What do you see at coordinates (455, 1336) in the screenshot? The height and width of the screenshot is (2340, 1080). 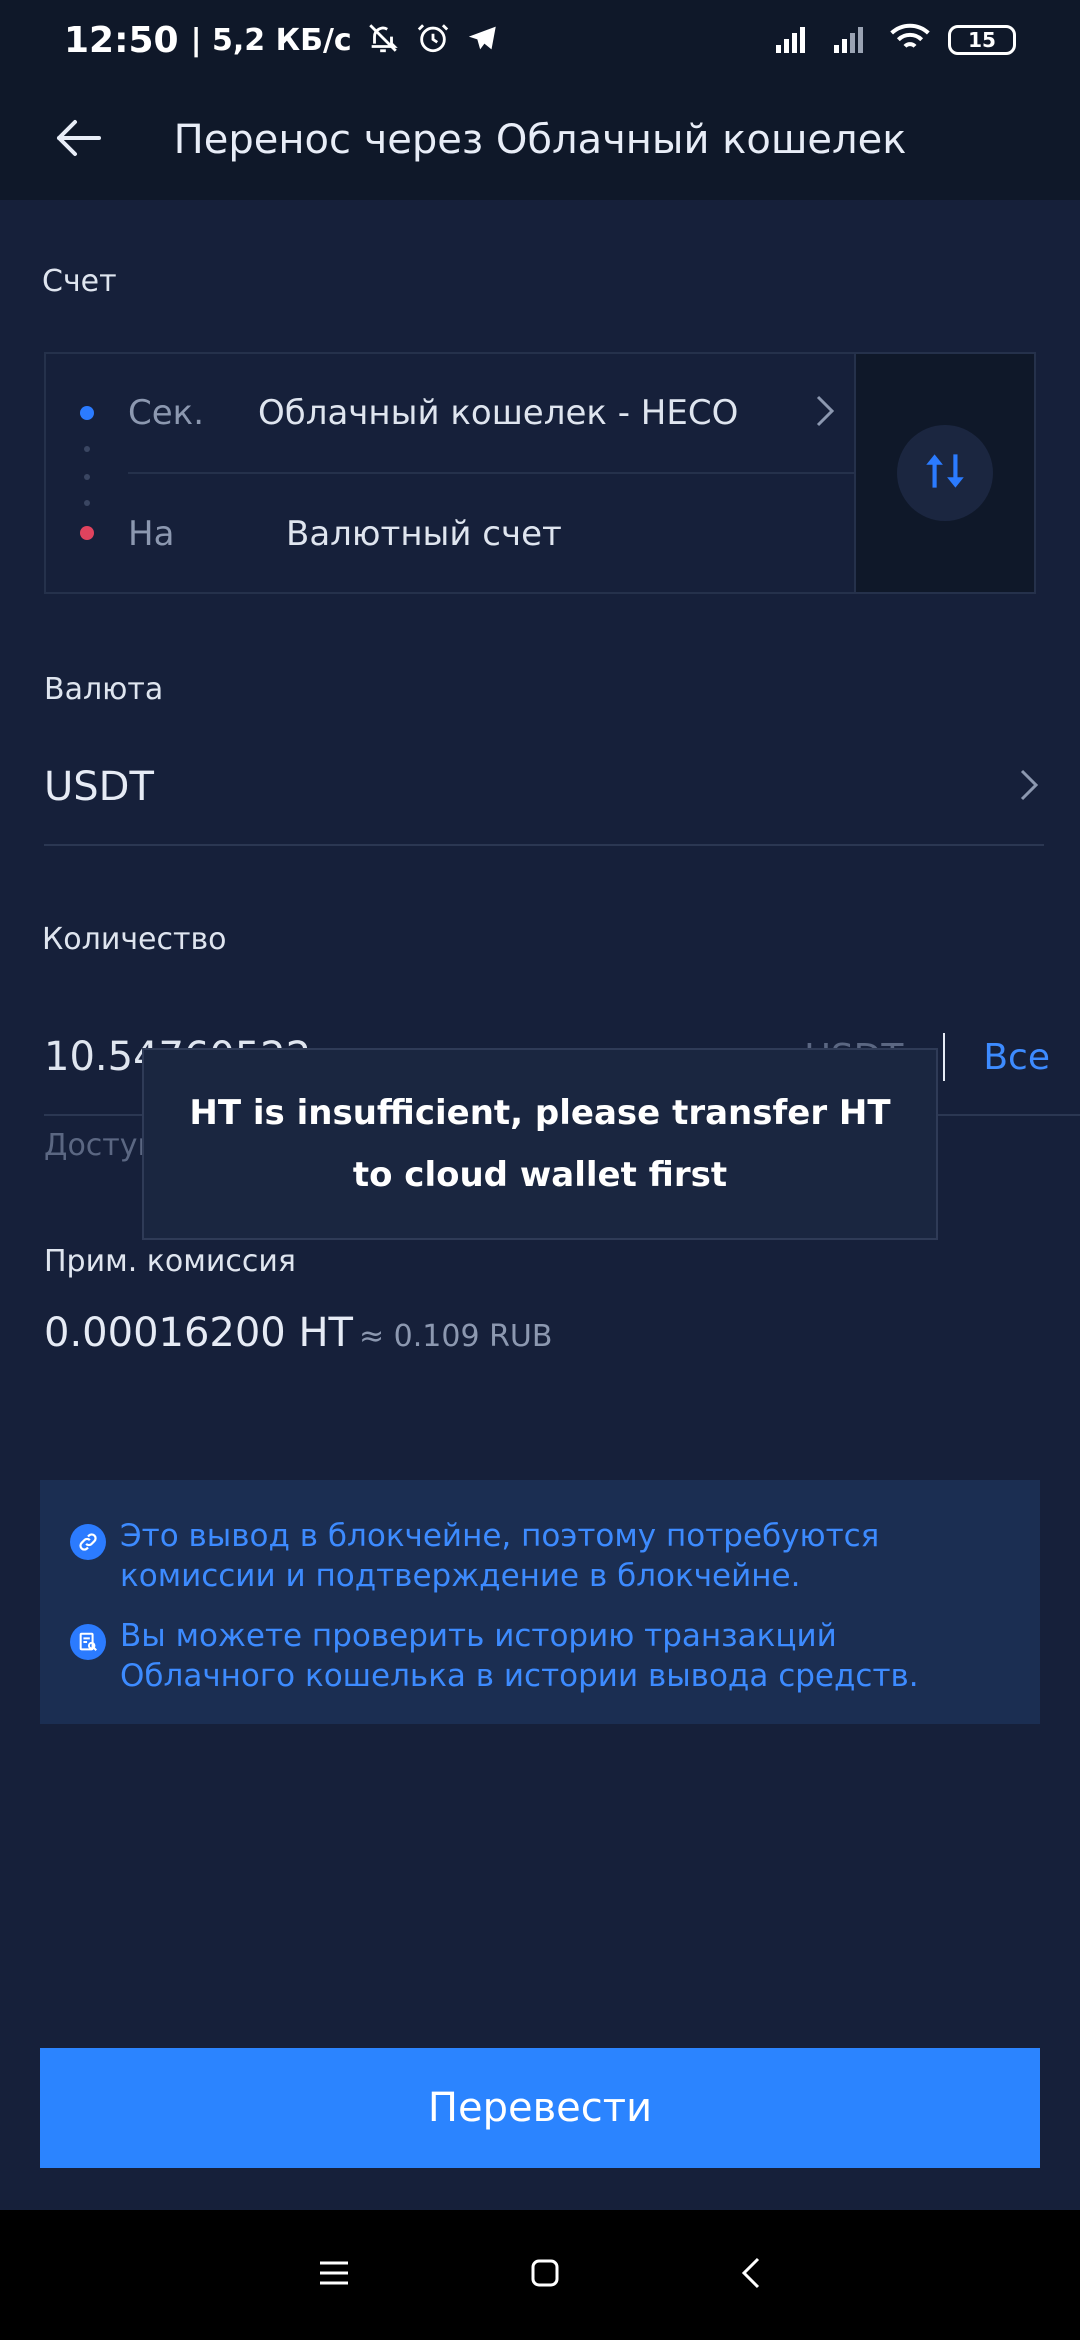 I see `fee-approx: ≈ 0.109 RUB` at bounding box center [455, 1336].